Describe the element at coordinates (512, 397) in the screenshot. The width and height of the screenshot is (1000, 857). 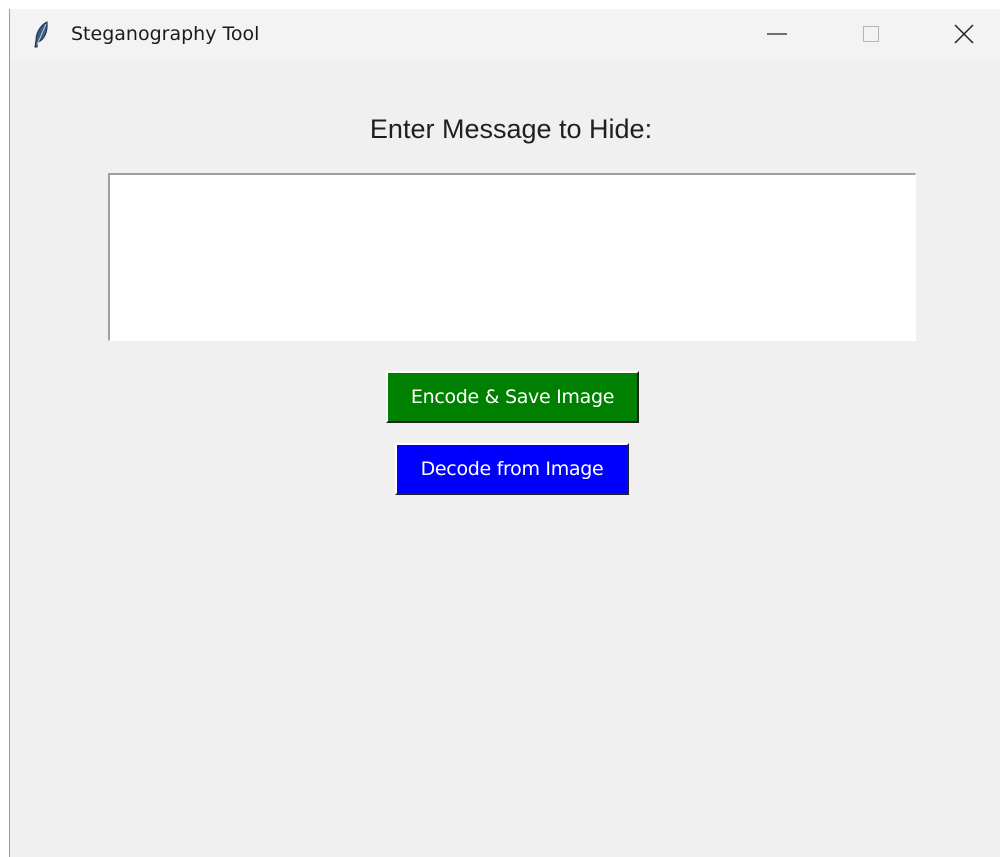
I see `encode-save-button: Encode & Save Image` at that location.